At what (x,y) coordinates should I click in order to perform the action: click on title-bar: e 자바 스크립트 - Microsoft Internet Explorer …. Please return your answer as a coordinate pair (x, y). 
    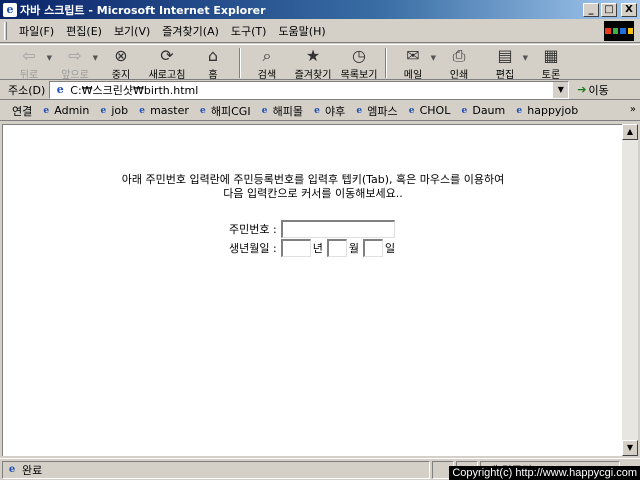
    Looking at the image, I should click on (320, 9).